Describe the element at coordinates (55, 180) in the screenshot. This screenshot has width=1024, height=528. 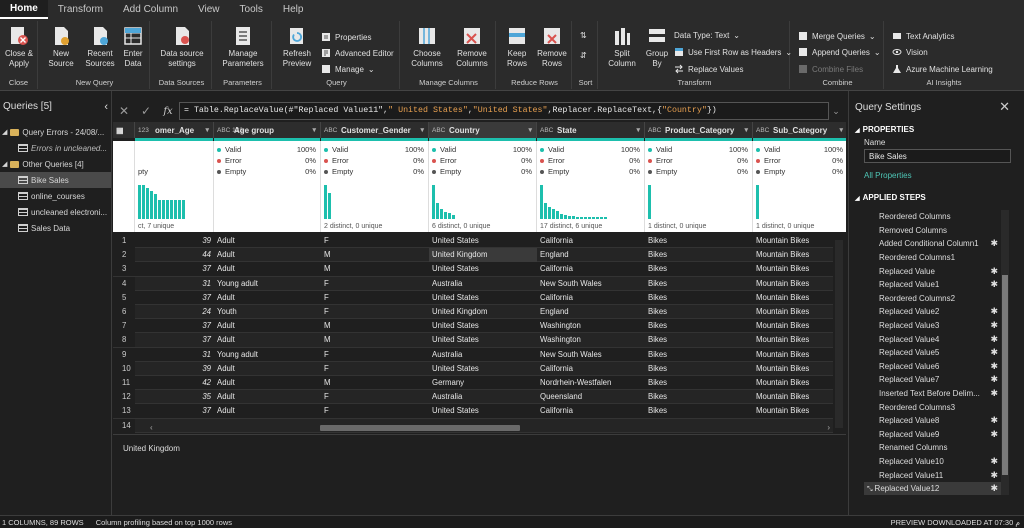
I see `query-item-bike-sales: Bike Sales` at that location.